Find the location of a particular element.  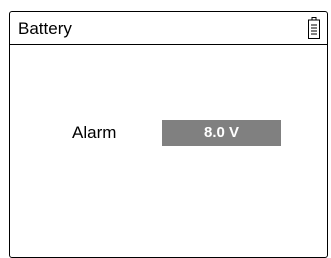

alarm-label: Alarm is located at coordinates (94, 132).